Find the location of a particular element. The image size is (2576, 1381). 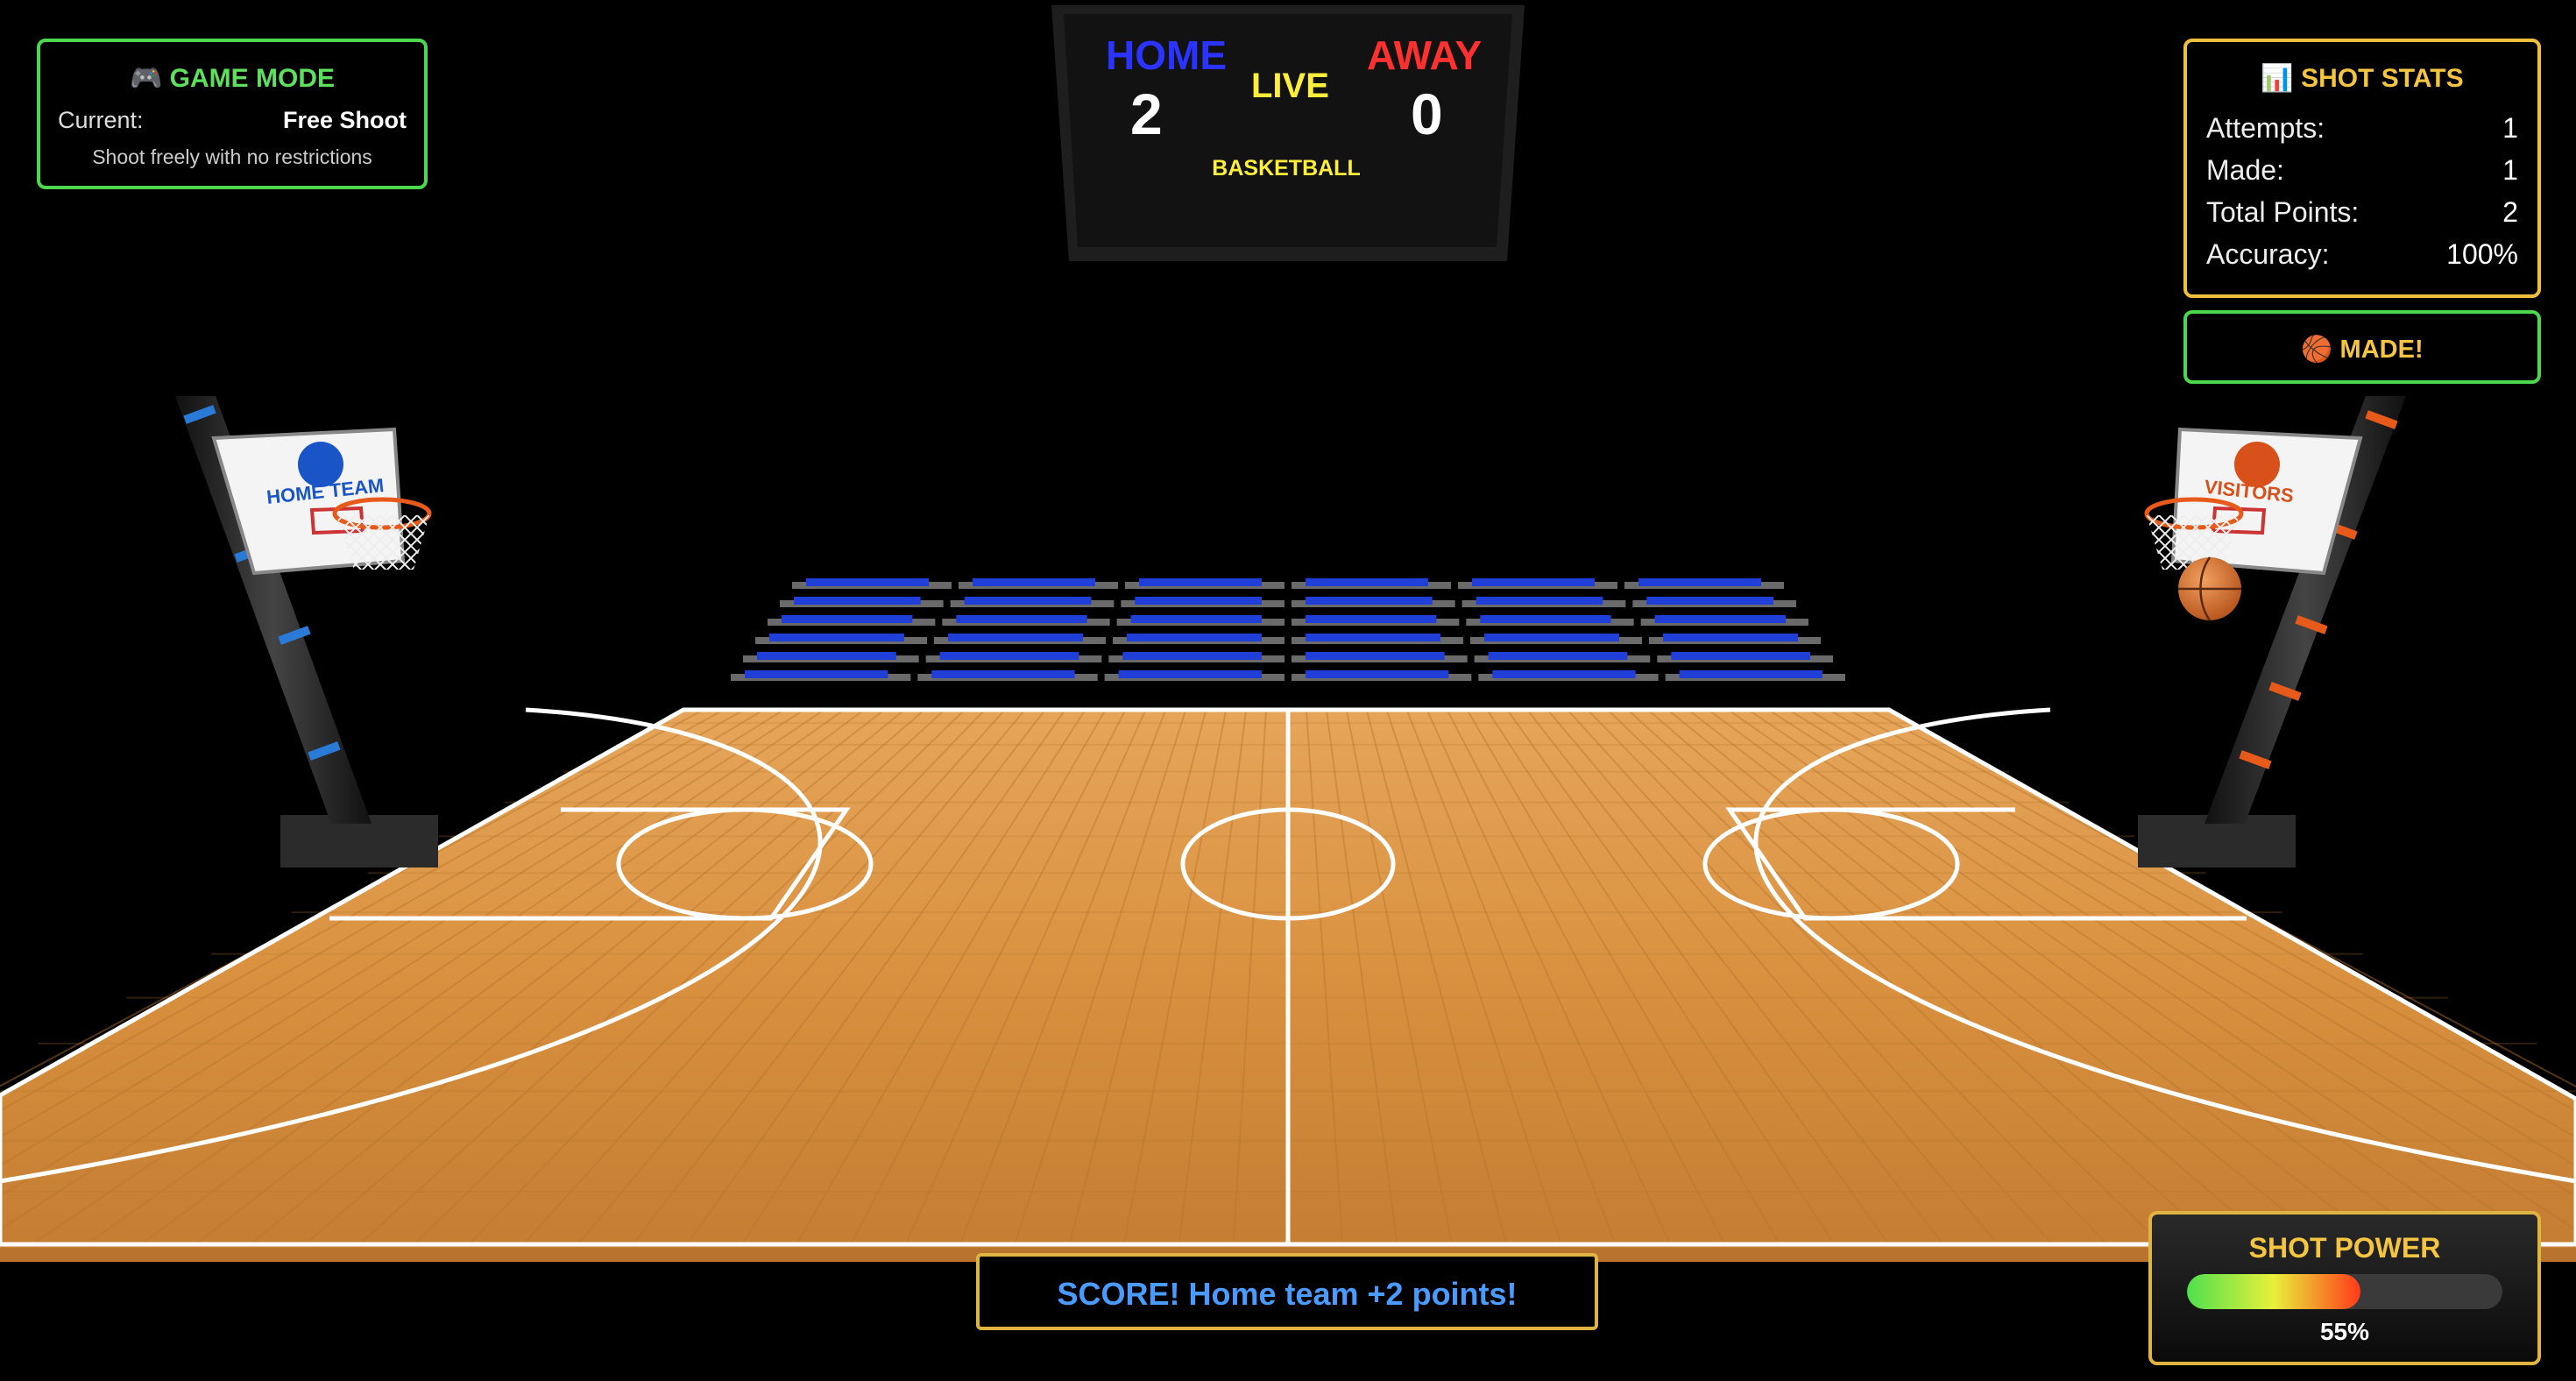

made-value: 1 is located at coordinates (2510, 170).